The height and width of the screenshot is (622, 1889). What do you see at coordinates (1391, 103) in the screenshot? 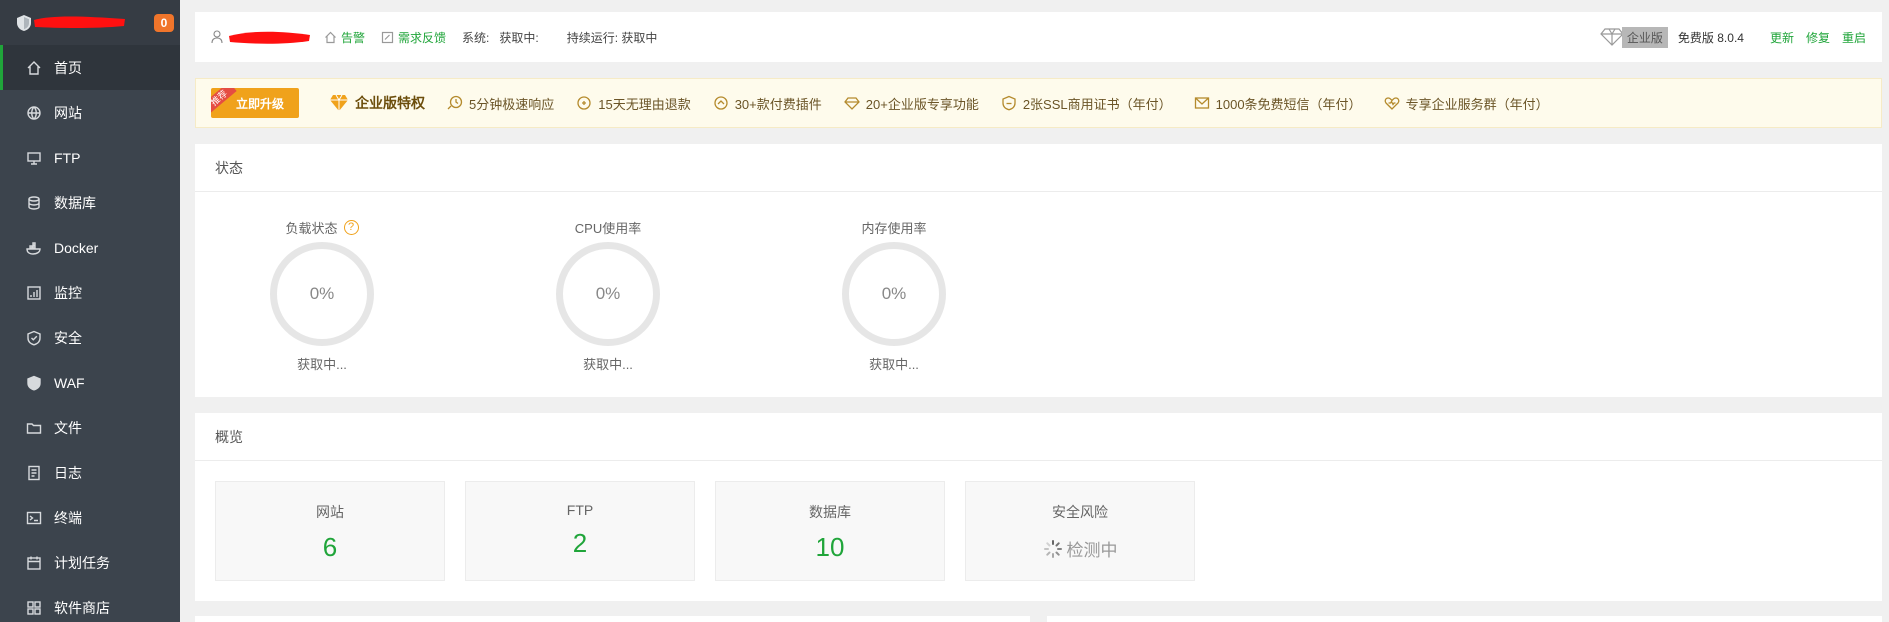
I see `service-heart-icon` at bounding box center [1391, 103].